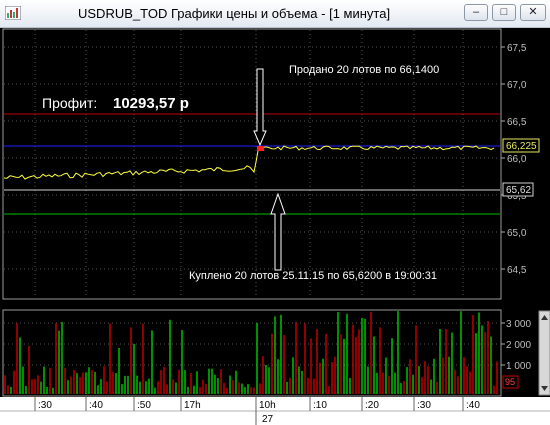 Image resolution: width=550 pixels, height=425 pixels. I want to click on close-icon: ✕, so click(533, 12).